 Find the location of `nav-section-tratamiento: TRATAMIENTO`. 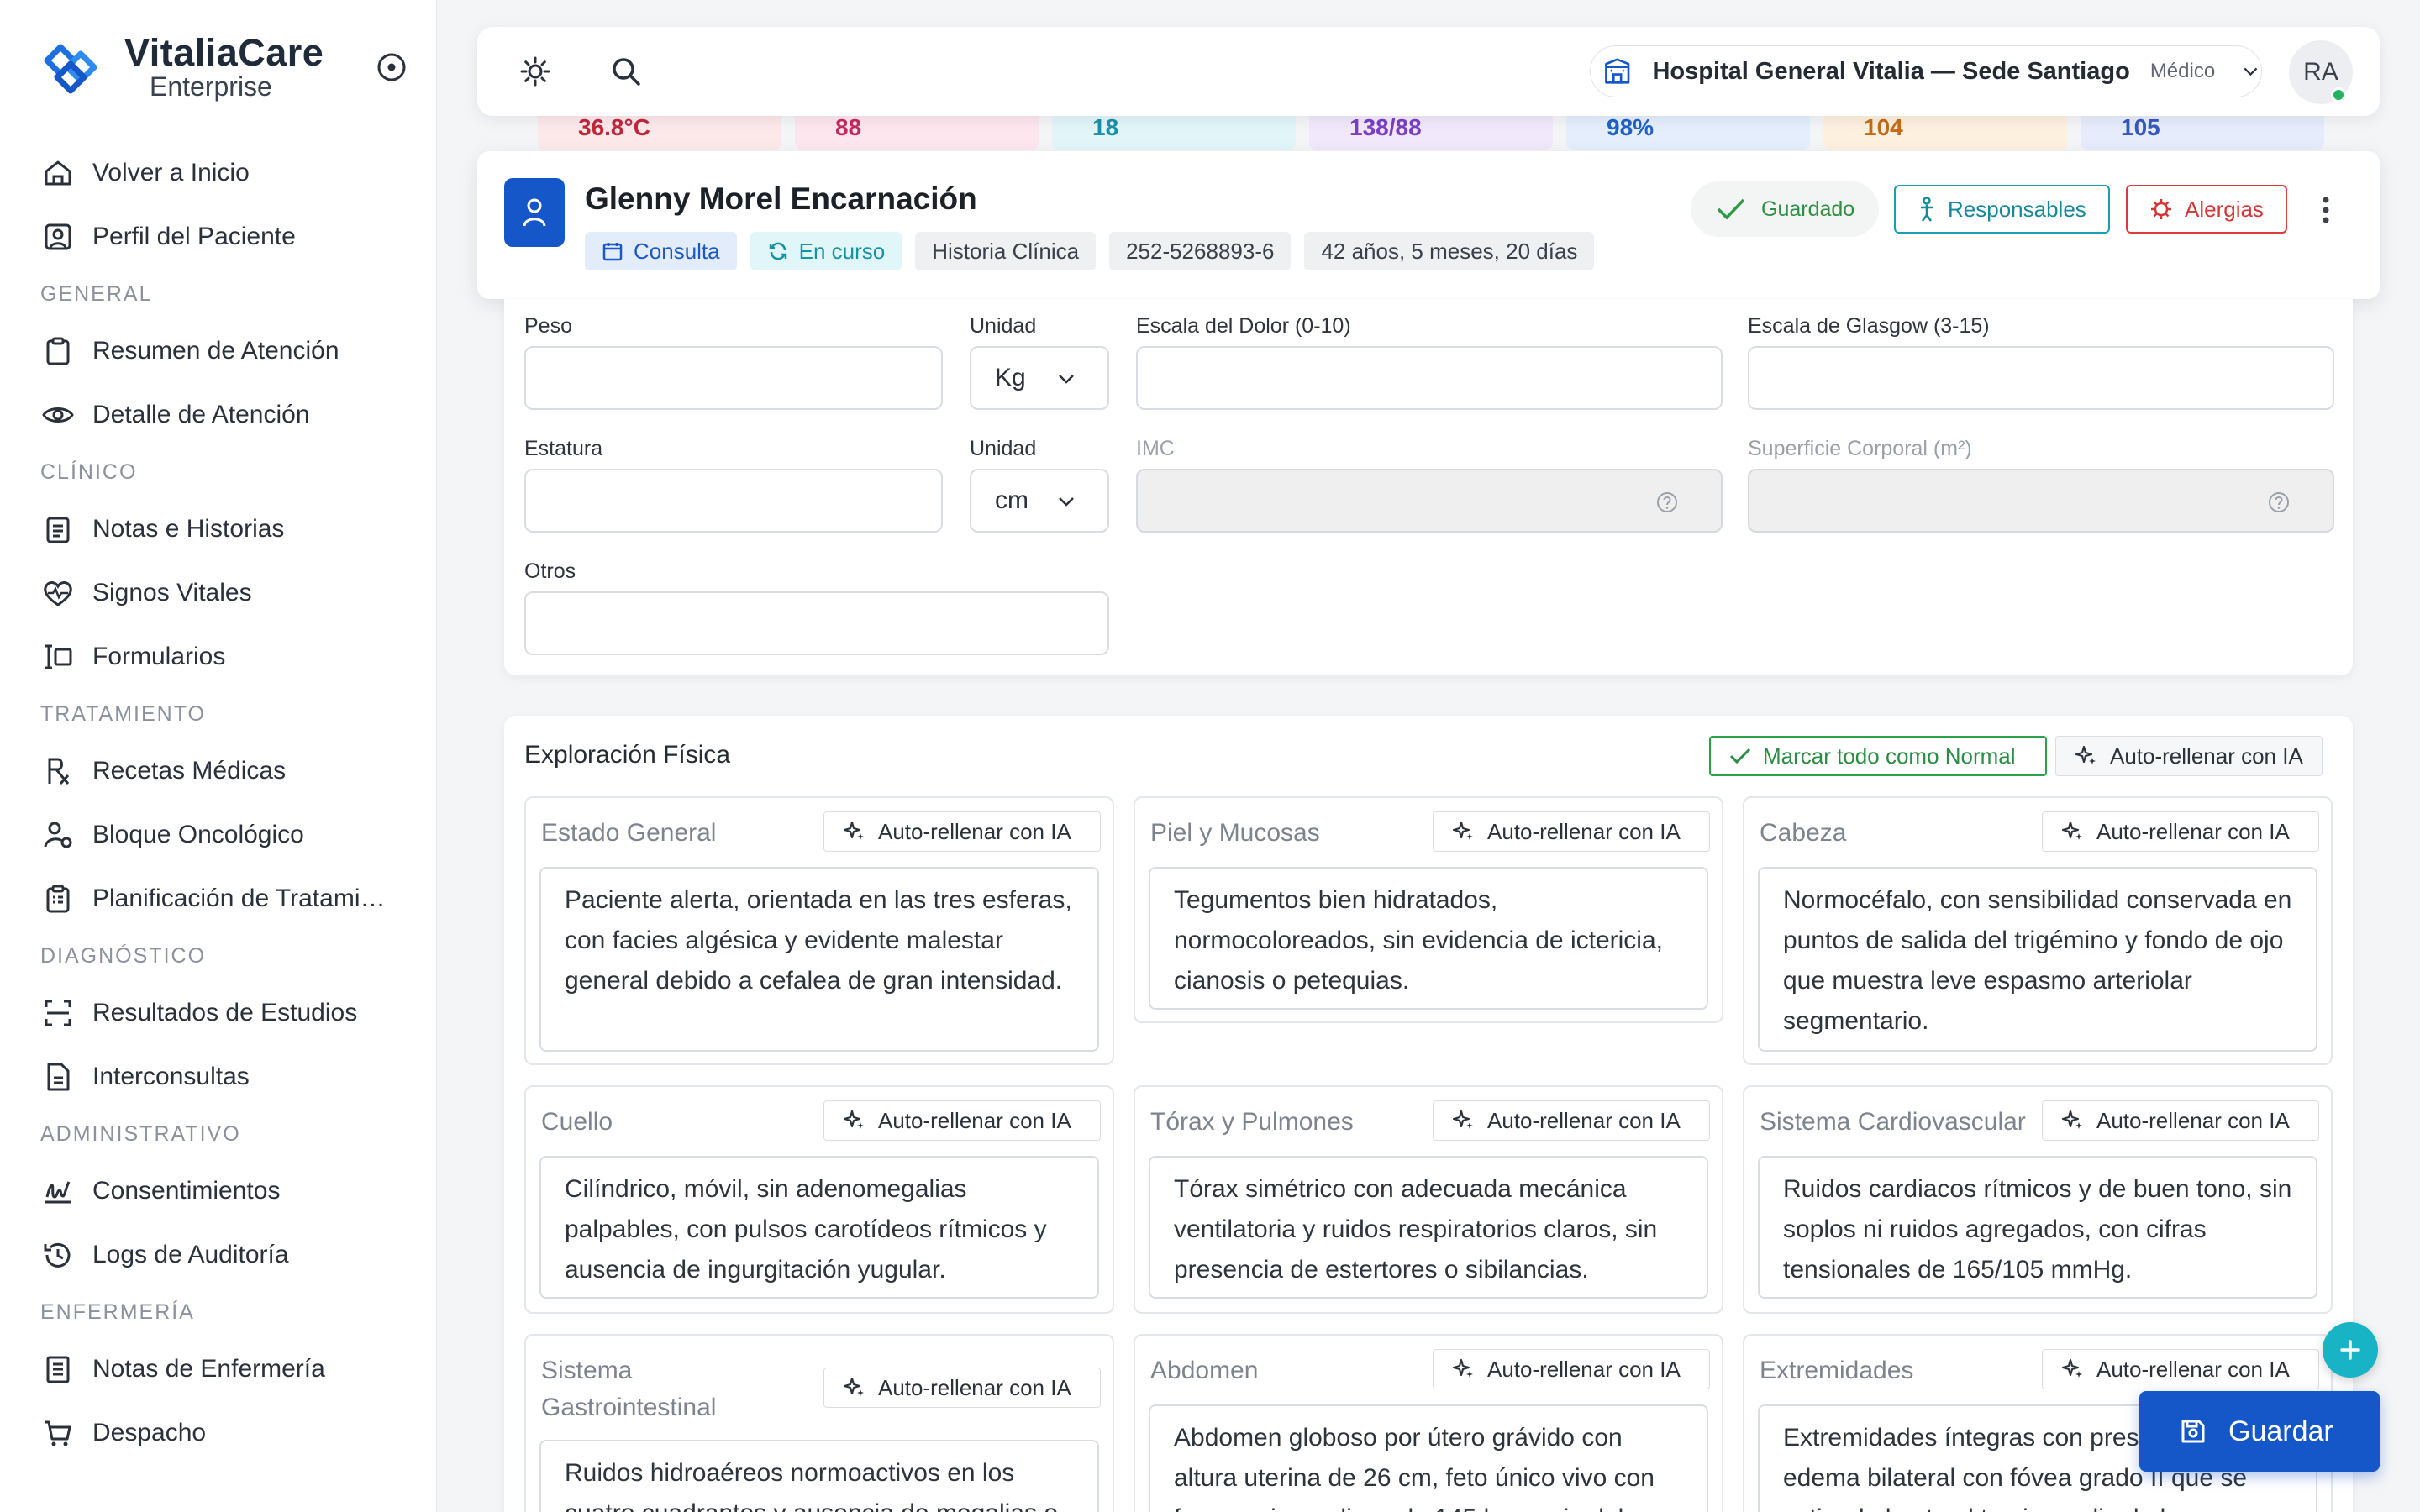

nav-section-tratamiento: TRATAMIENTO is located at coordinates (123, 713).